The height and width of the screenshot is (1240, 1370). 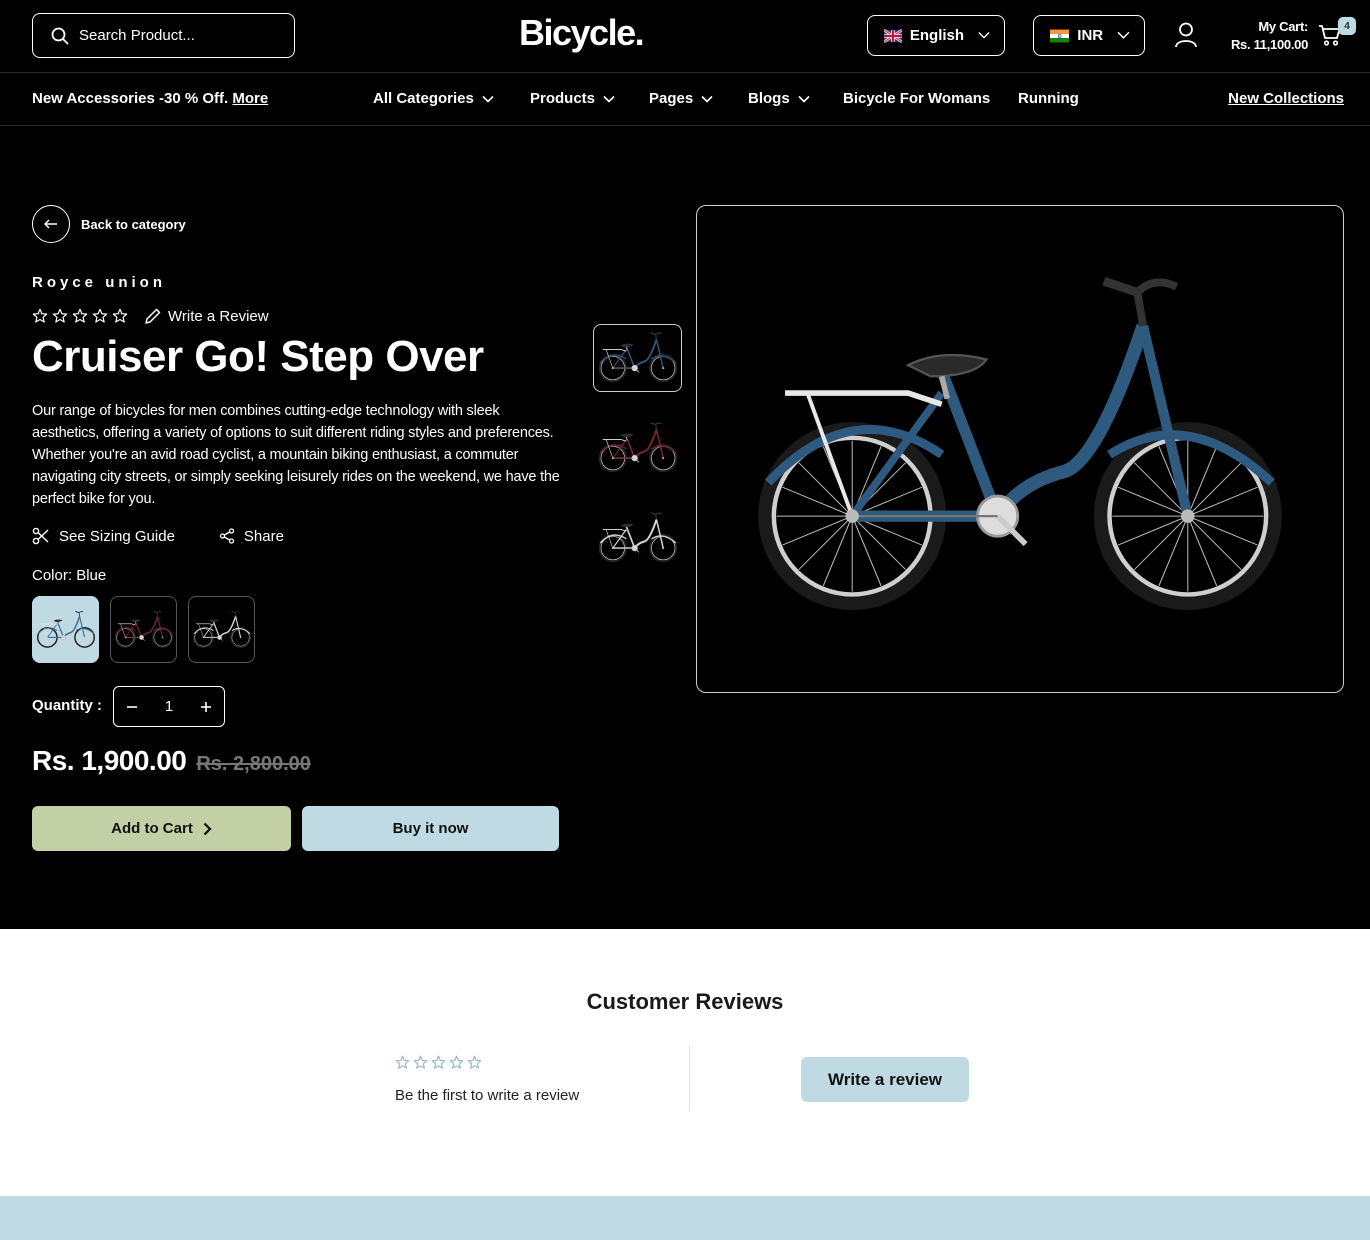 I want to click on currency-label: INR, so click(x=1090, y=35).